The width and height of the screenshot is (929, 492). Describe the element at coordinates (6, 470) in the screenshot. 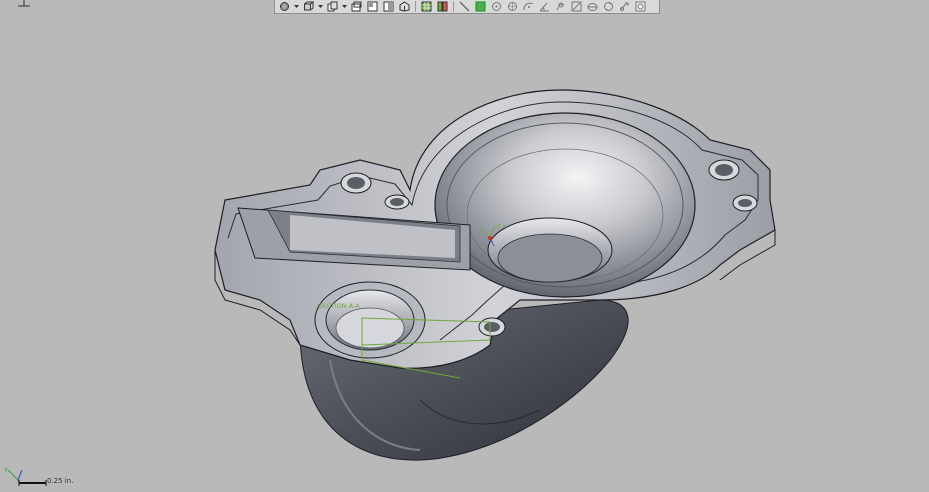

I see `triad-y-label: Y` at that location.